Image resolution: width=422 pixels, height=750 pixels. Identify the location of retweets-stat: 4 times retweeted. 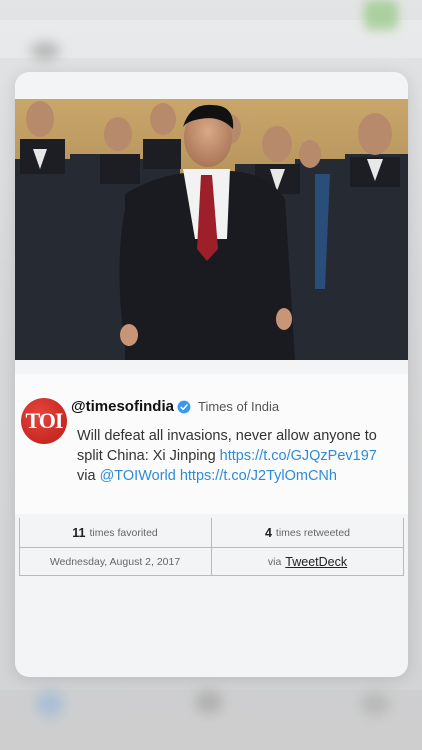
(307, 533).